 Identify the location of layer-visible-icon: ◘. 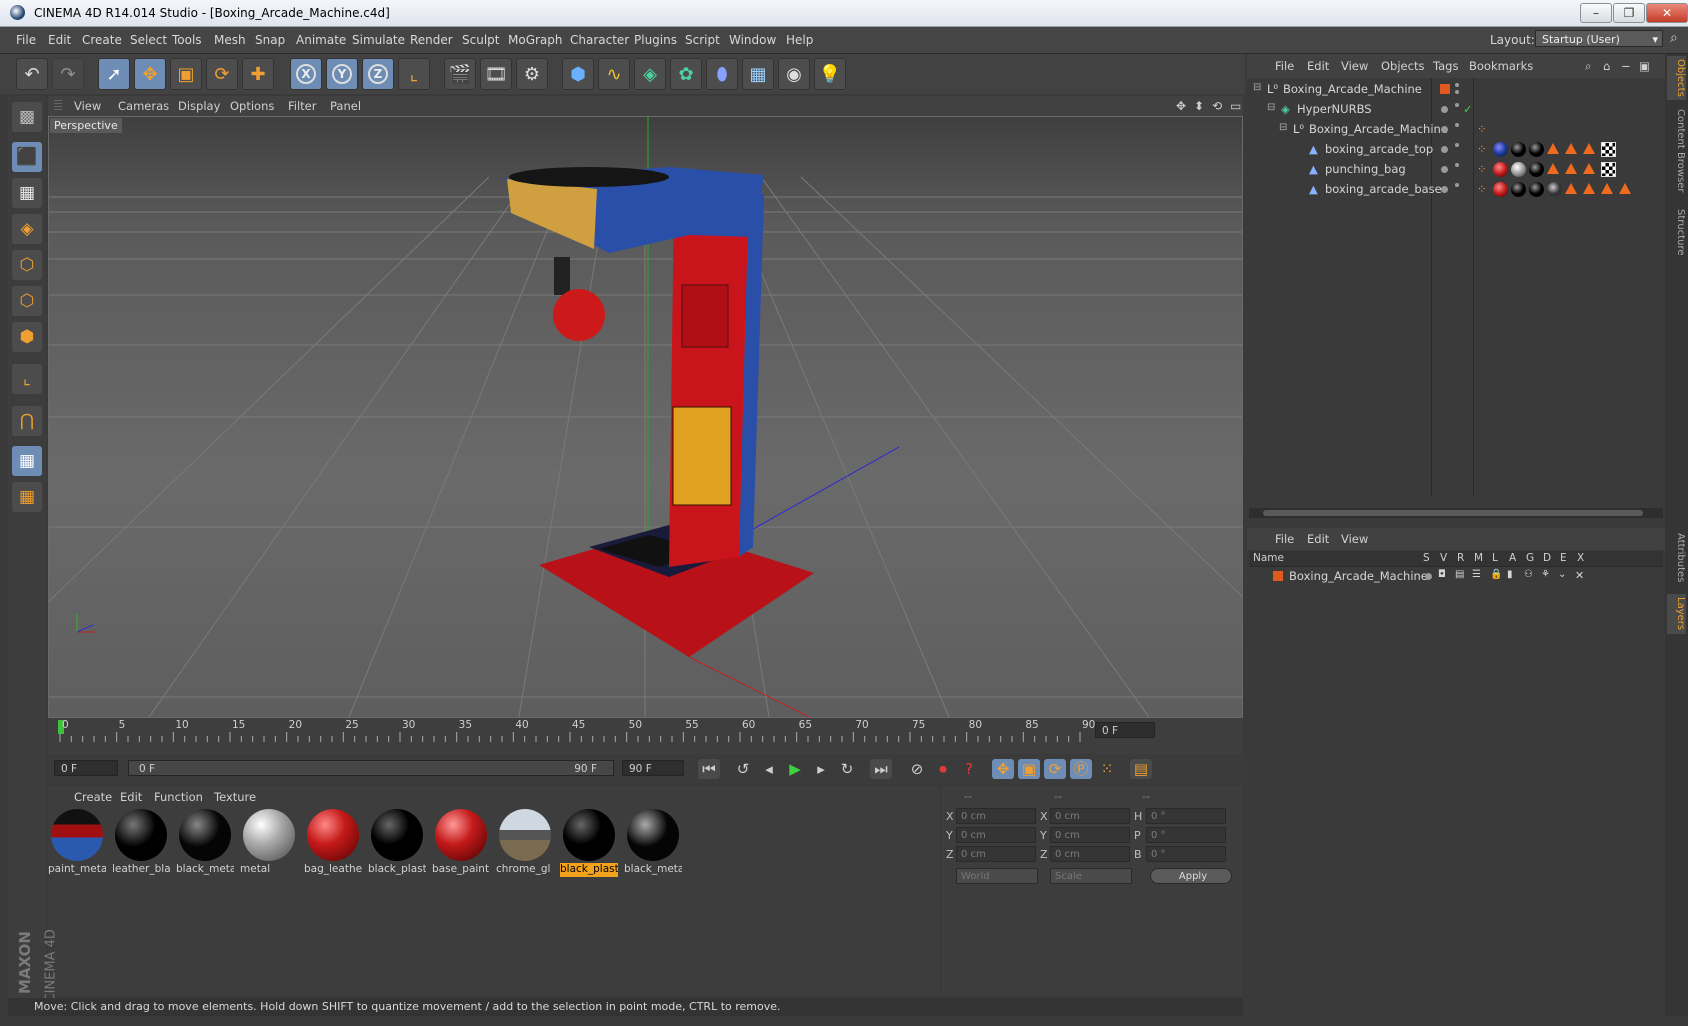
(1442, 574).